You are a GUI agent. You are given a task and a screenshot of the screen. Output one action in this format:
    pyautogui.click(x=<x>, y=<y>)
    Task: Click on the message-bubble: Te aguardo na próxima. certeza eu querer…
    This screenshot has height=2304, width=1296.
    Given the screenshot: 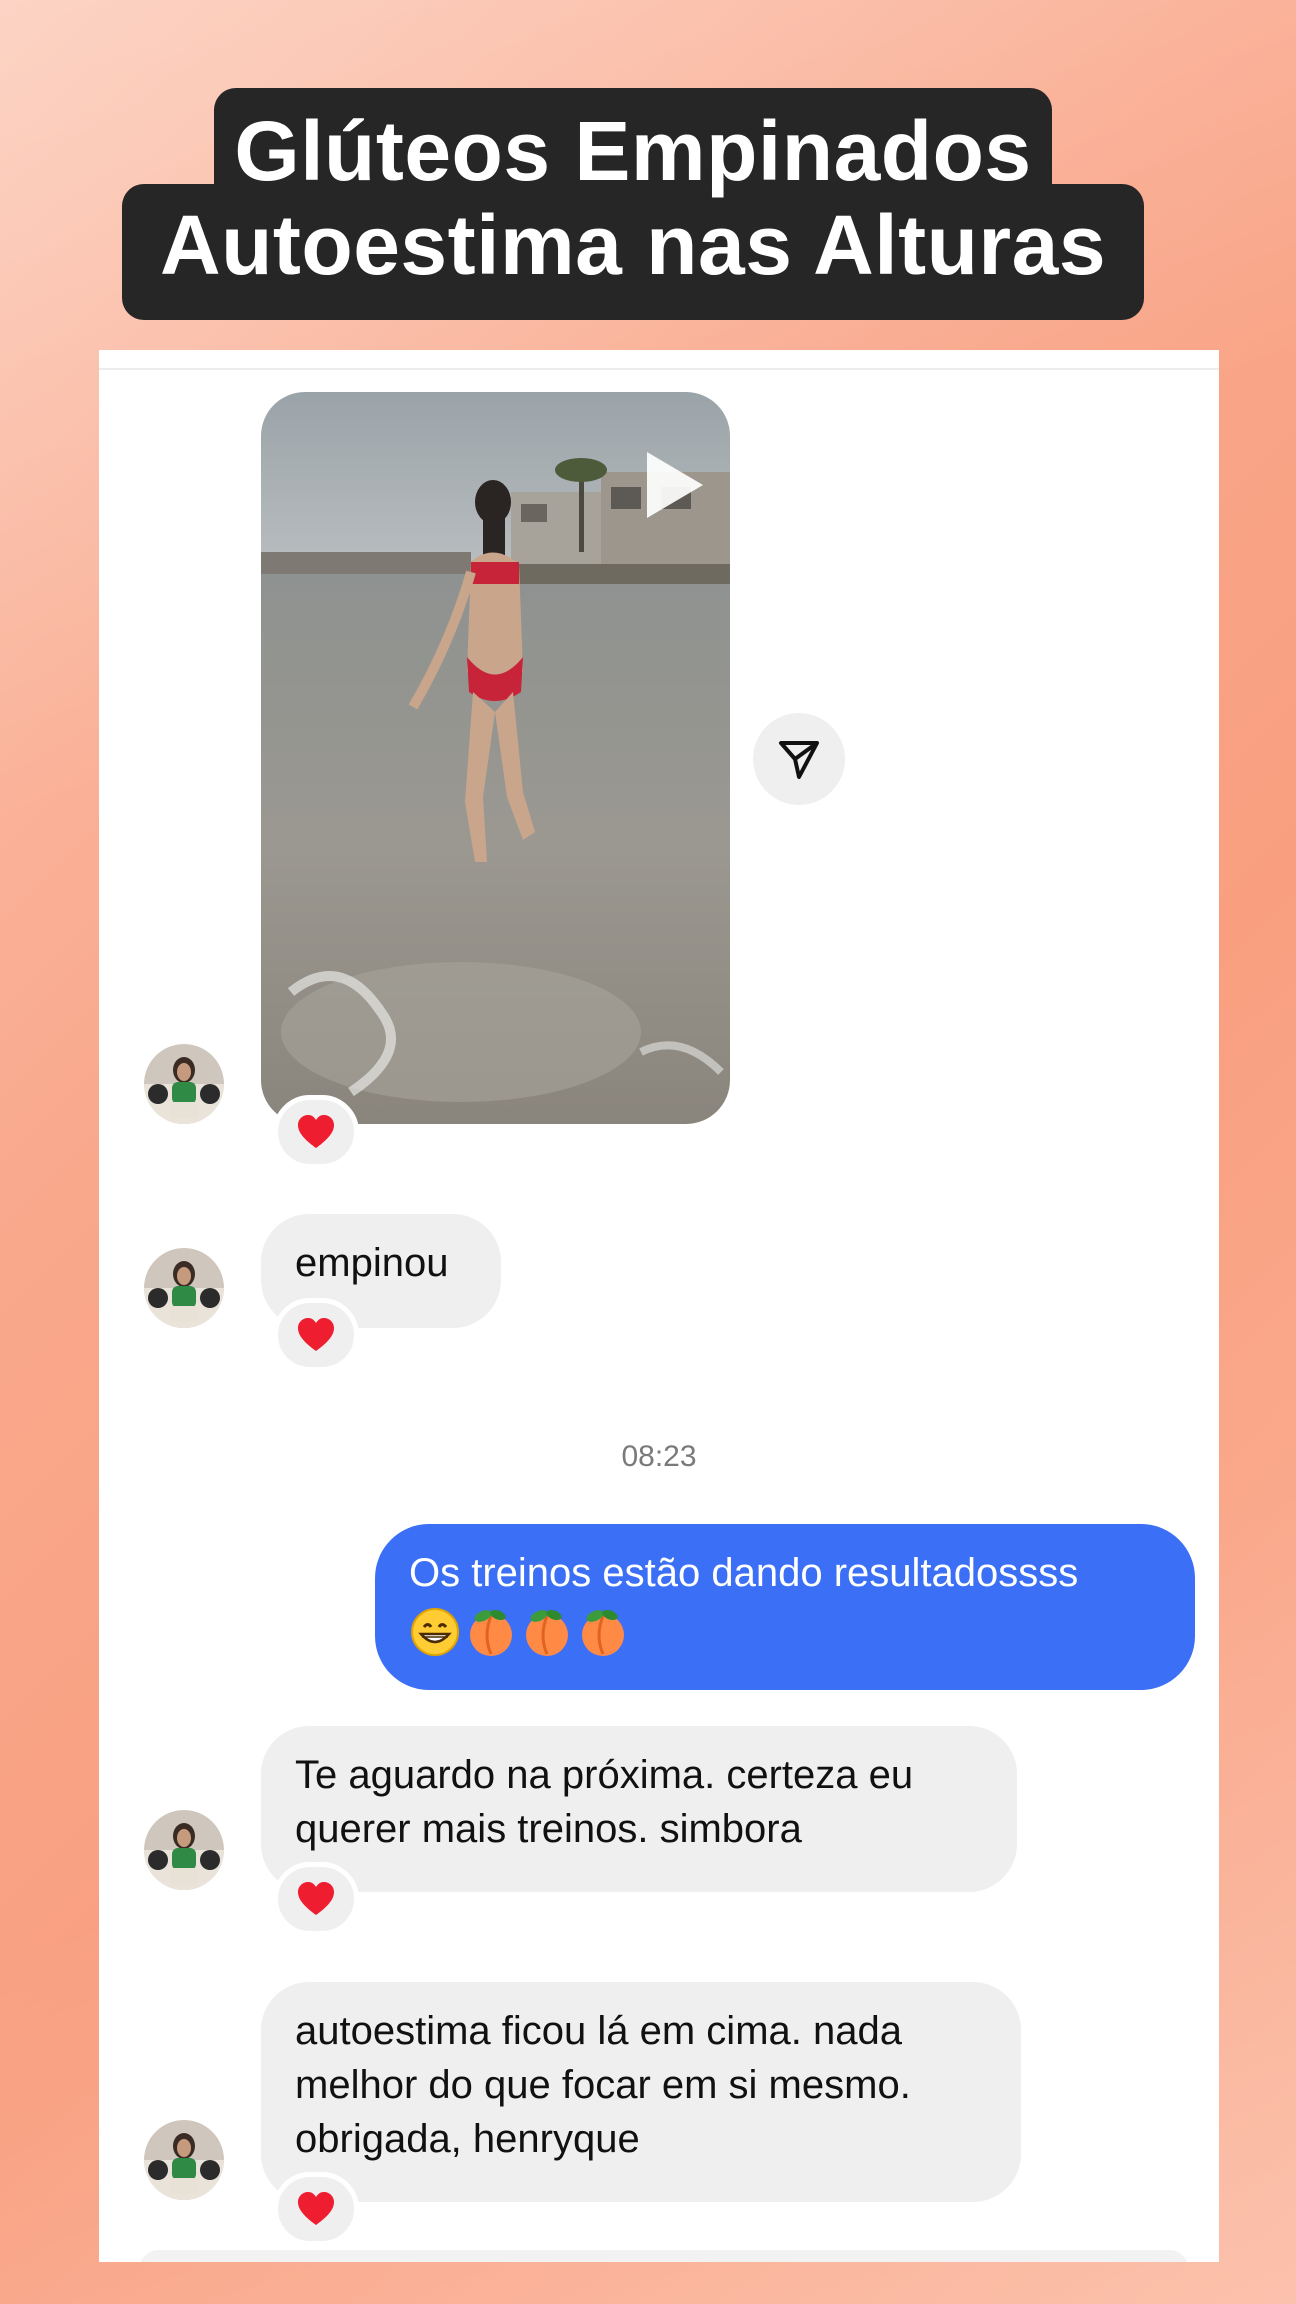 What is the action you would take?
    pyautogui.click(x=639, y=1809)
    